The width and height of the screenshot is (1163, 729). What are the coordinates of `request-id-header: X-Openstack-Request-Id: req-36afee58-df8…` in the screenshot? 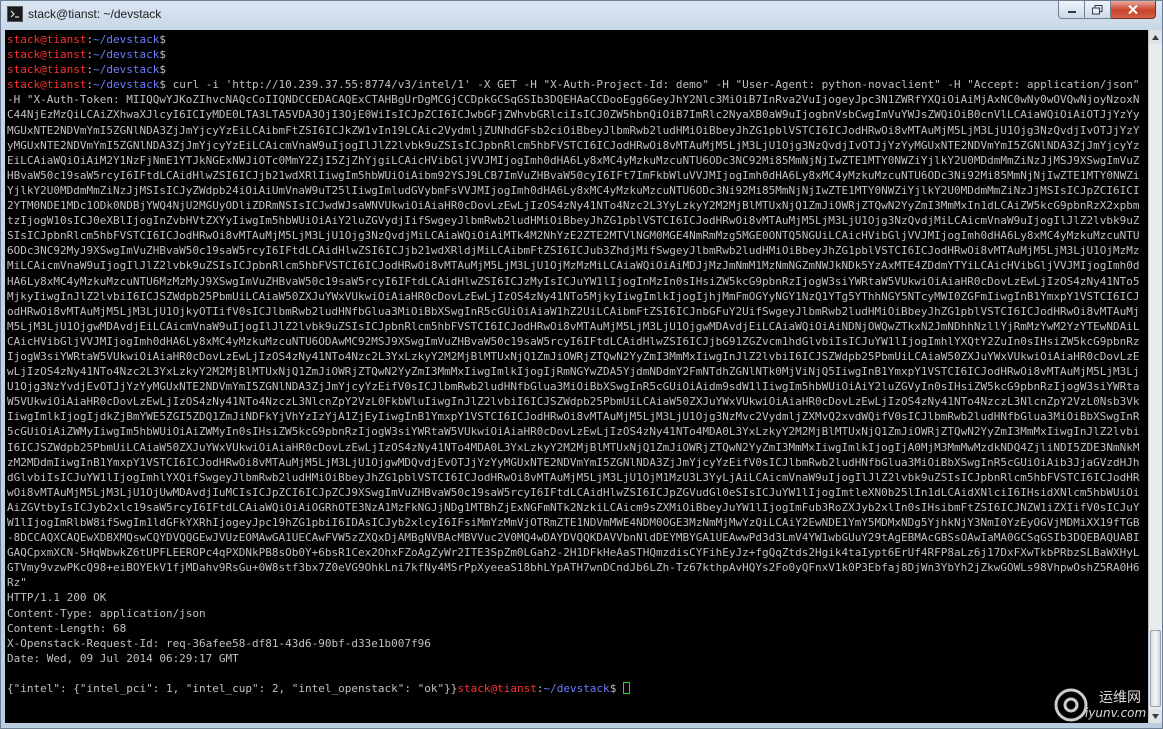 It's located at (219, 643).